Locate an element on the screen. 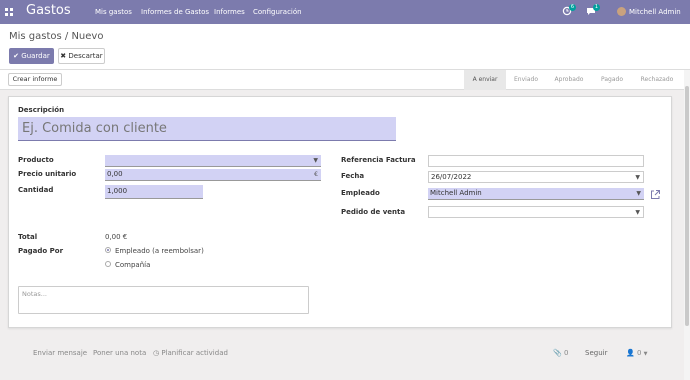 The height and width of the screenshot is (380, 690). date-label: Fecha is located at coordinates (353, 176).